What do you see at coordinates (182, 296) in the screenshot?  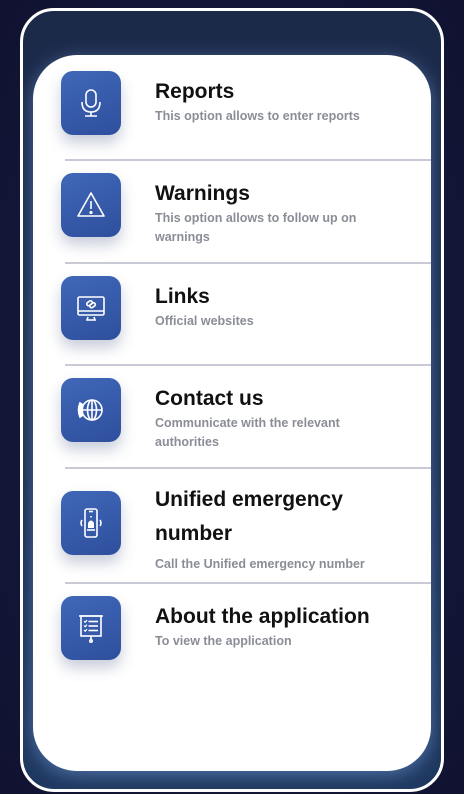 I see `menu-item-title: Links` at bounding box center [182, 296].